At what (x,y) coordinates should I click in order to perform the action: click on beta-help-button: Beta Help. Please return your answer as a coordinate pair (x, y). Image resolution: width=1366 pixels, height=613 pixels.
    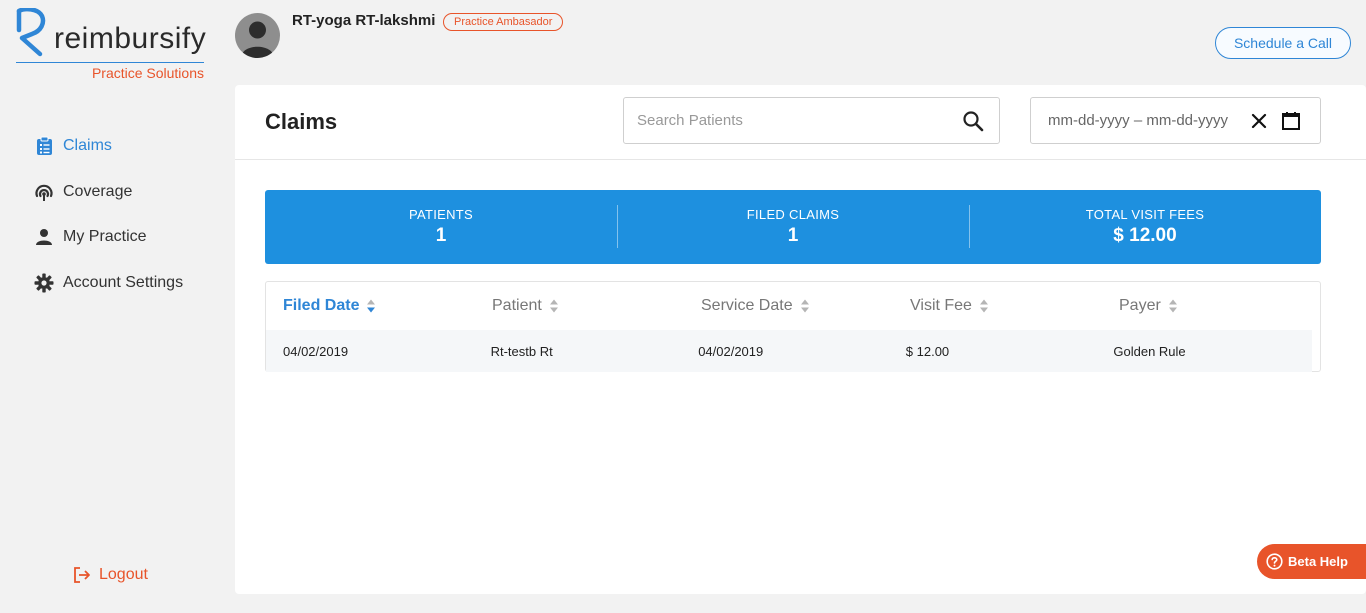
    Looking at the image, I should click on (1311, 561).